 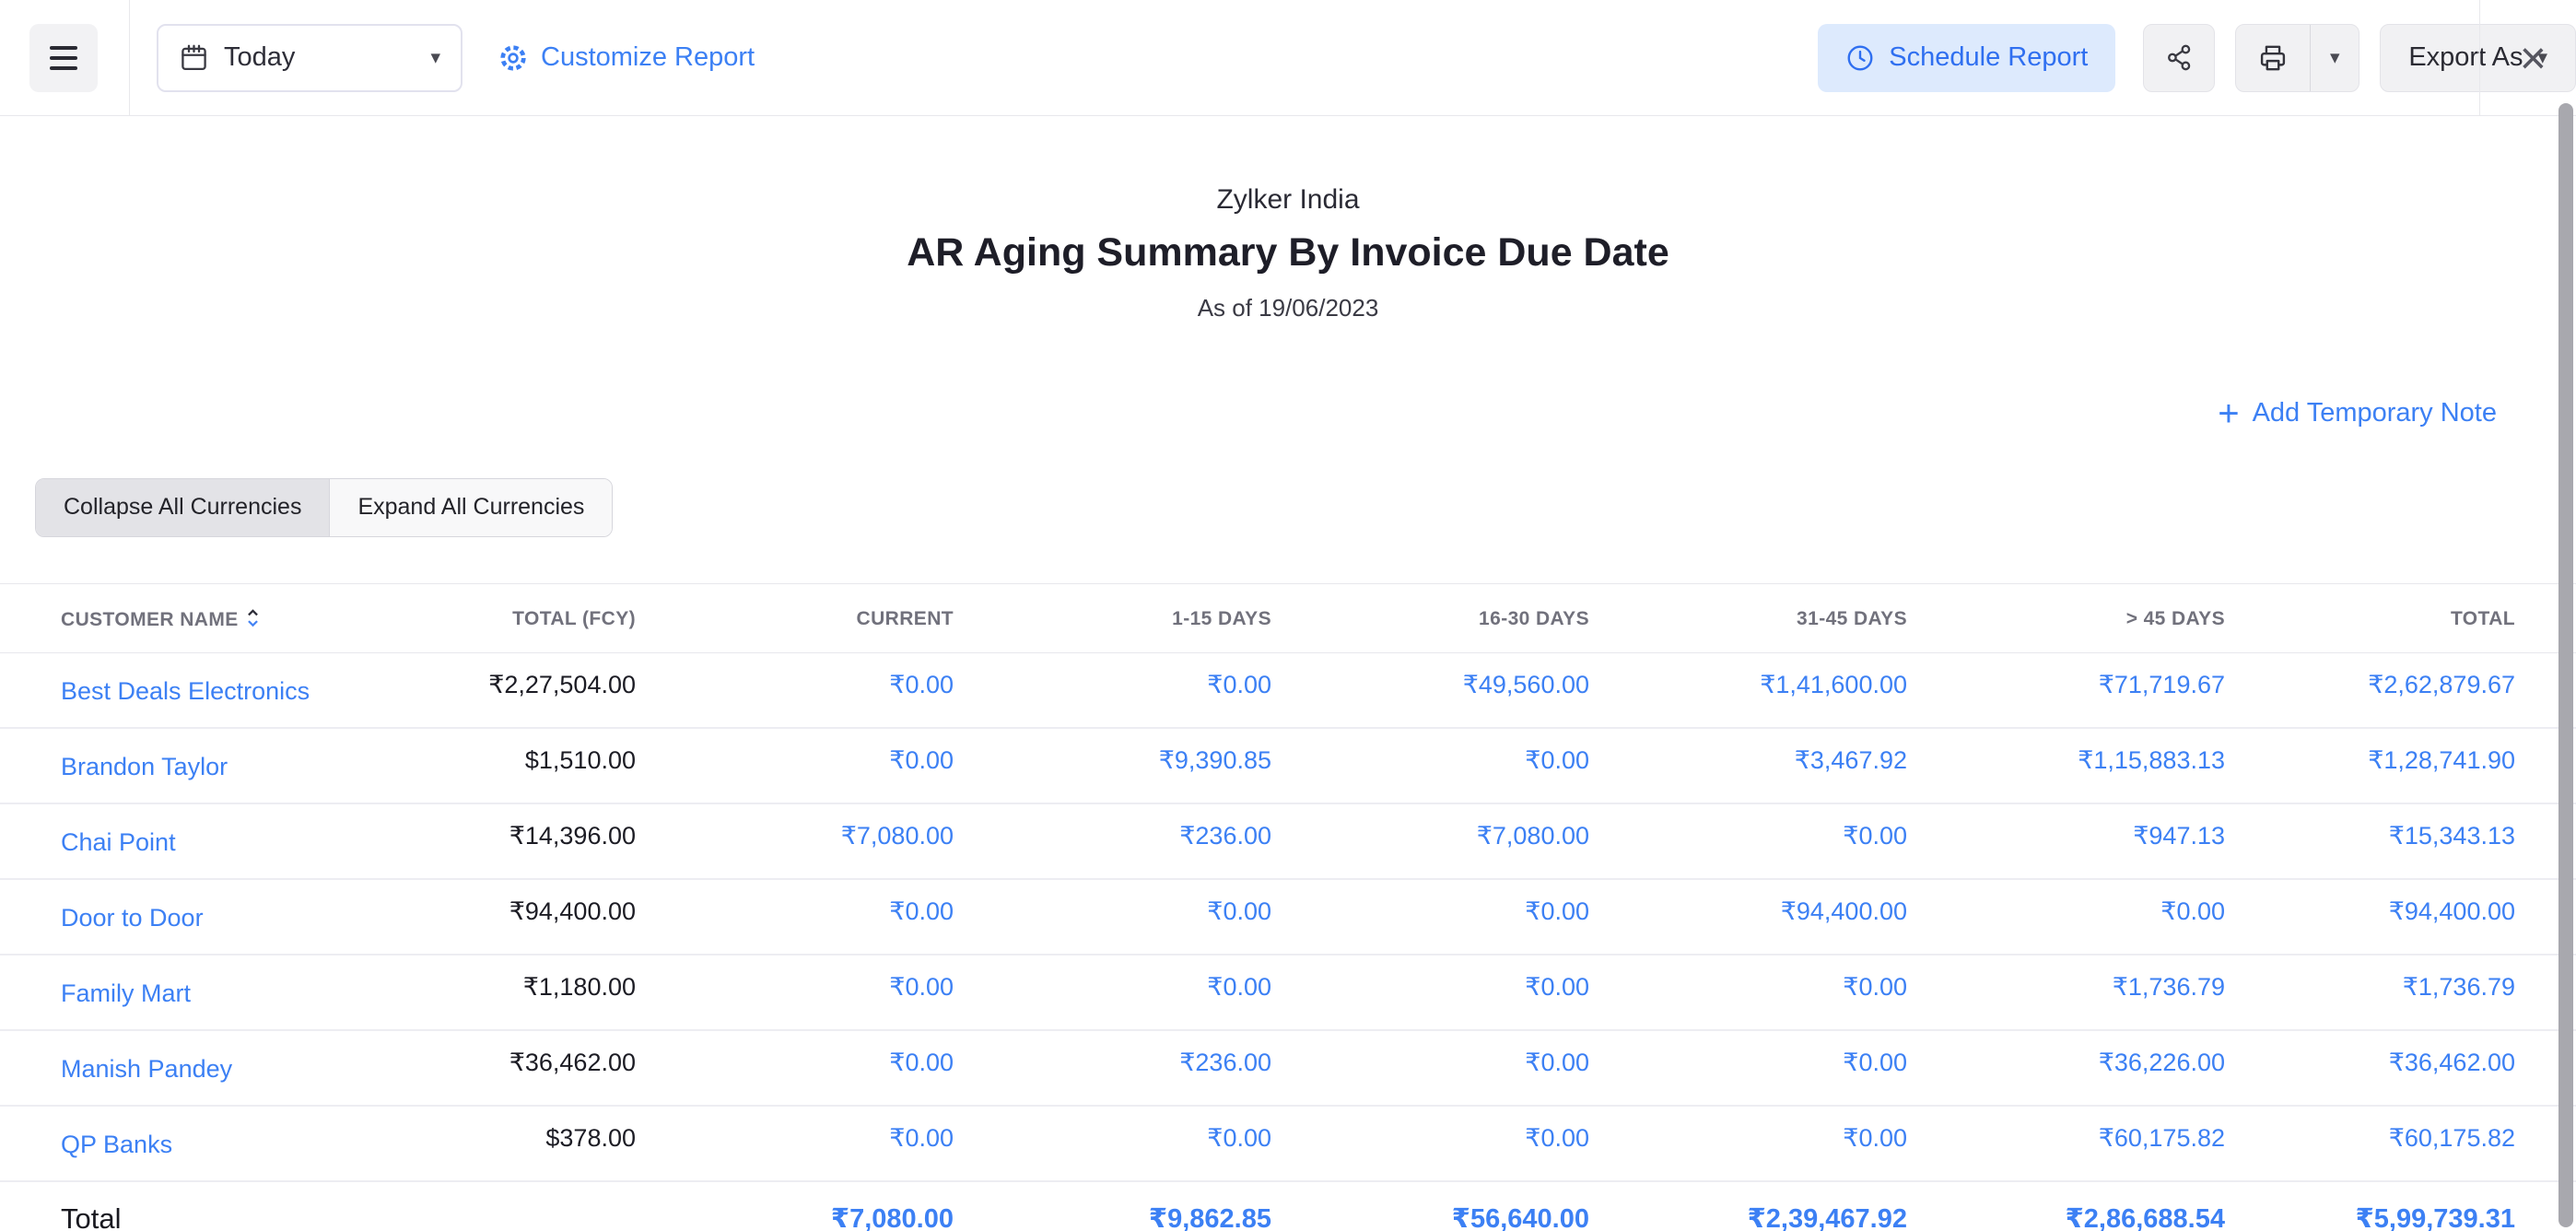 What do you see at coordinates (2400, 617) in the screenshot?
I see `column-total: TOTAL` at bounding box center [2400, 617].